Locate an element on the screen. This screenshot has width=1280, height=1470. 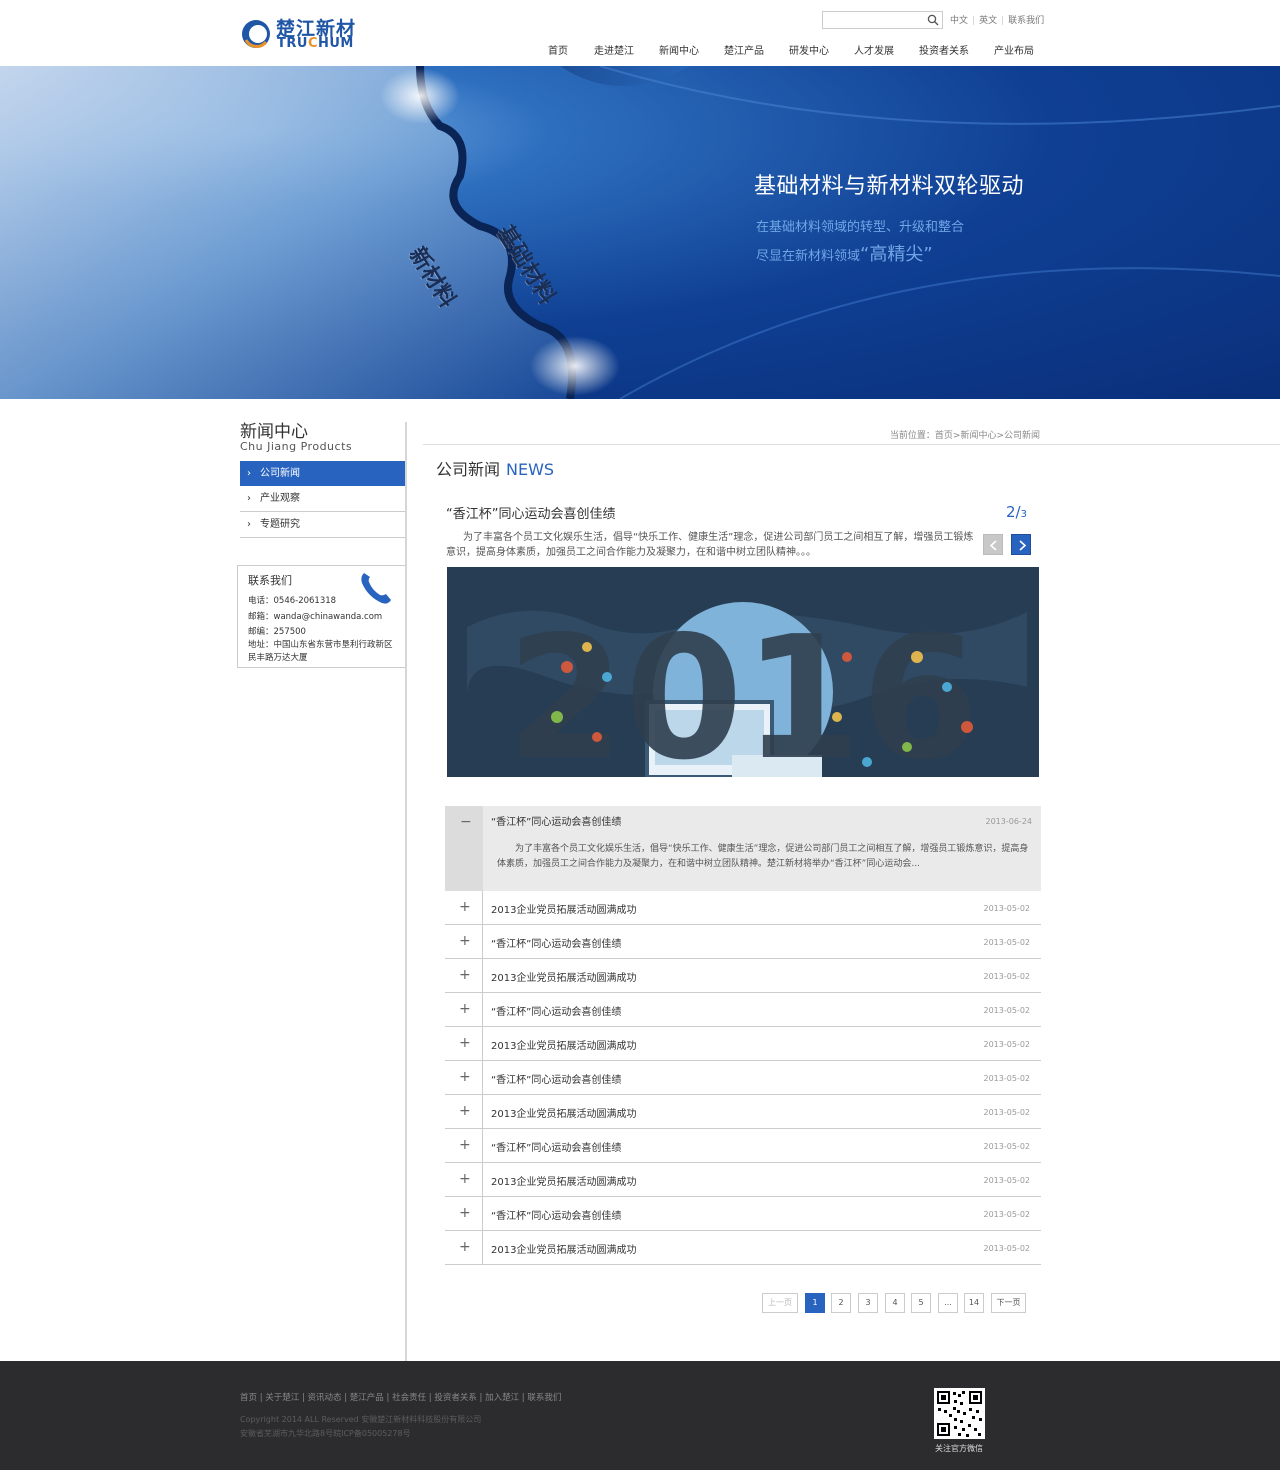
pager-page-4: 4 is located at coordinates (895, 1303).